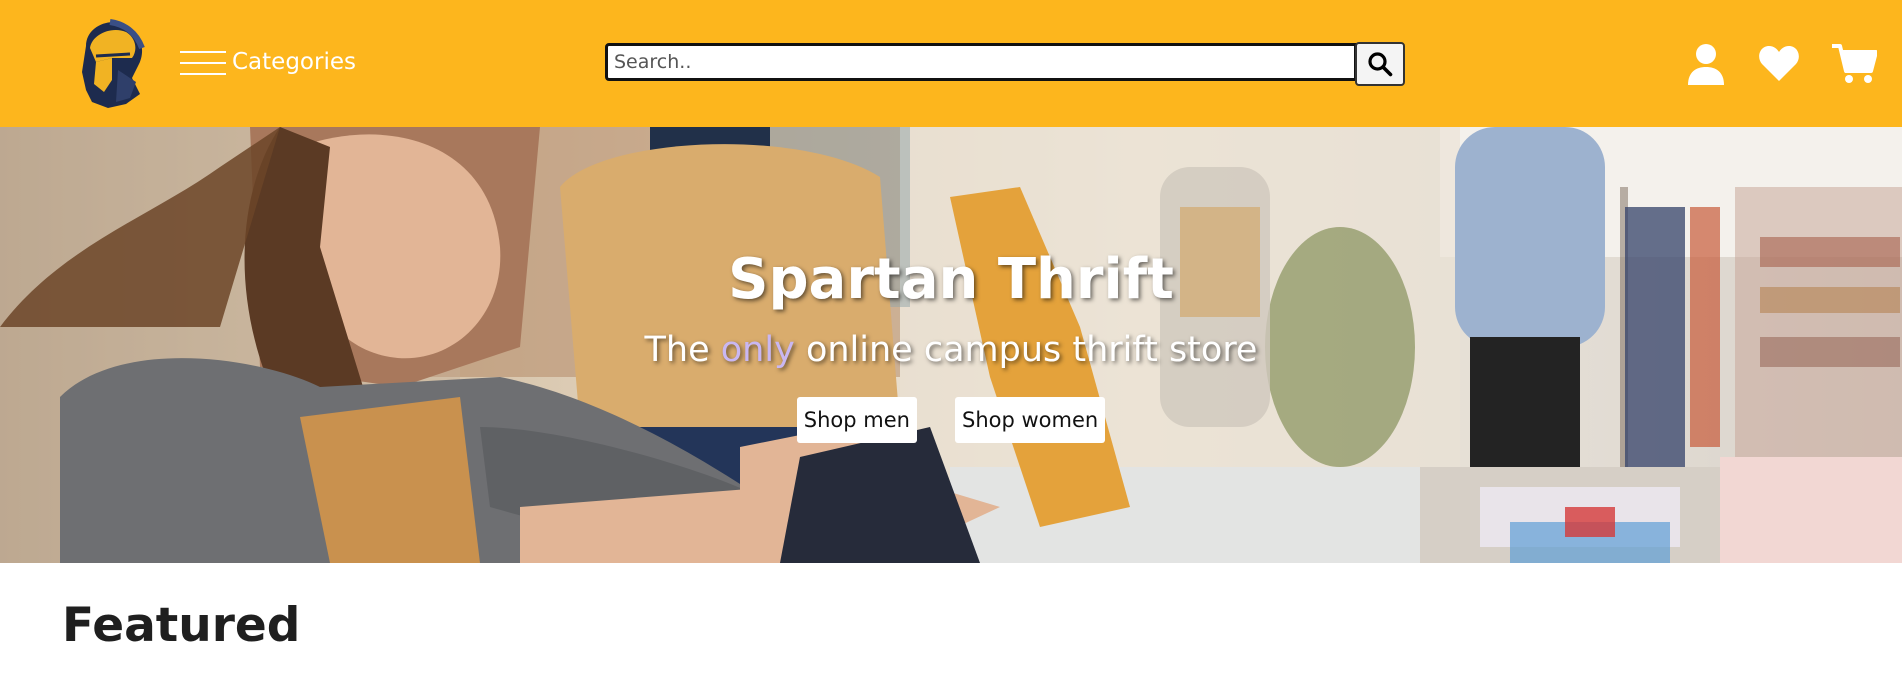 The height and width of the screenshot is (691, 1902). I want to click on cart-button, so click(1854, 64).